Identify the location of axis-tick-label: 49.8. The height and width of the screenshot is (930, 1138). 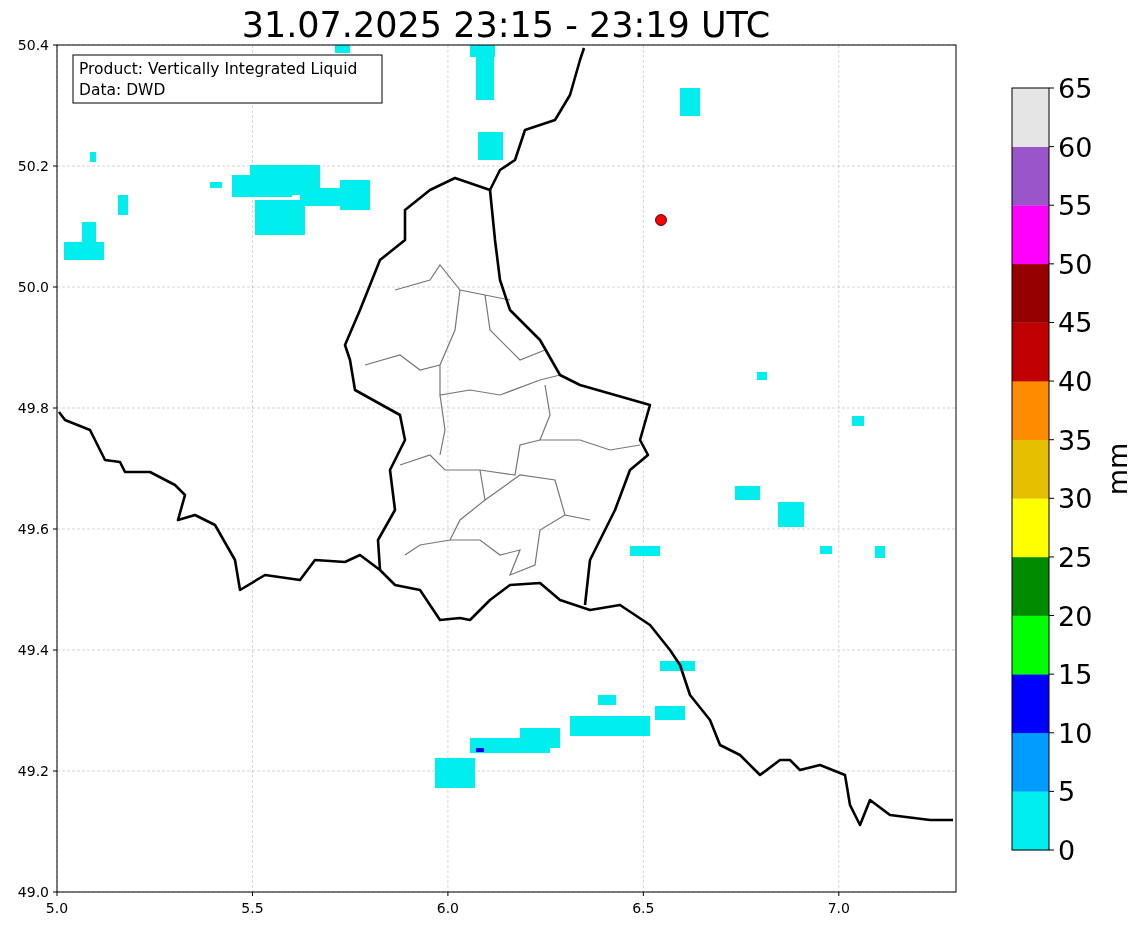
(33, 408).